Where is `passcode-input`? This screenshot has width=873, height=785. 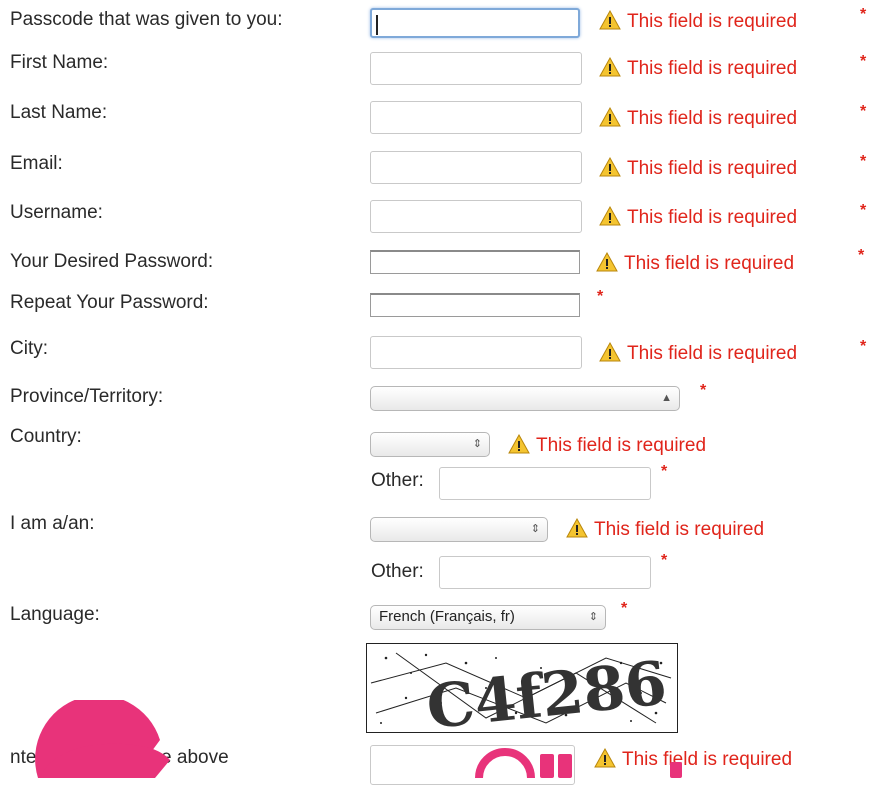
passcode-input is located at coordinates (475, 23).